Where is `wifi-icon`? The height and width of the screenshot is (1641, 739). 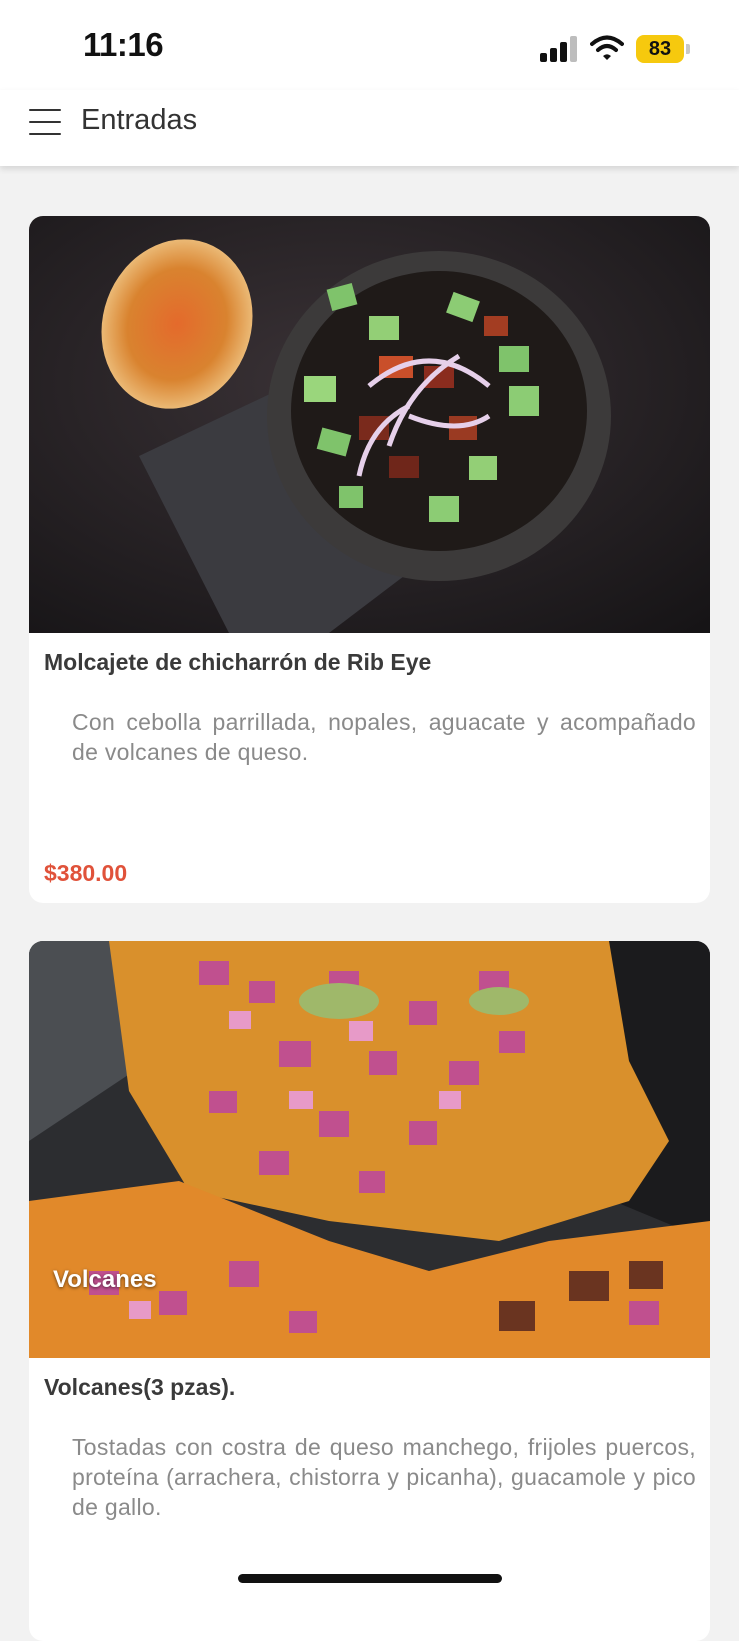
wifi-icon is located at coordinates (607, 47).